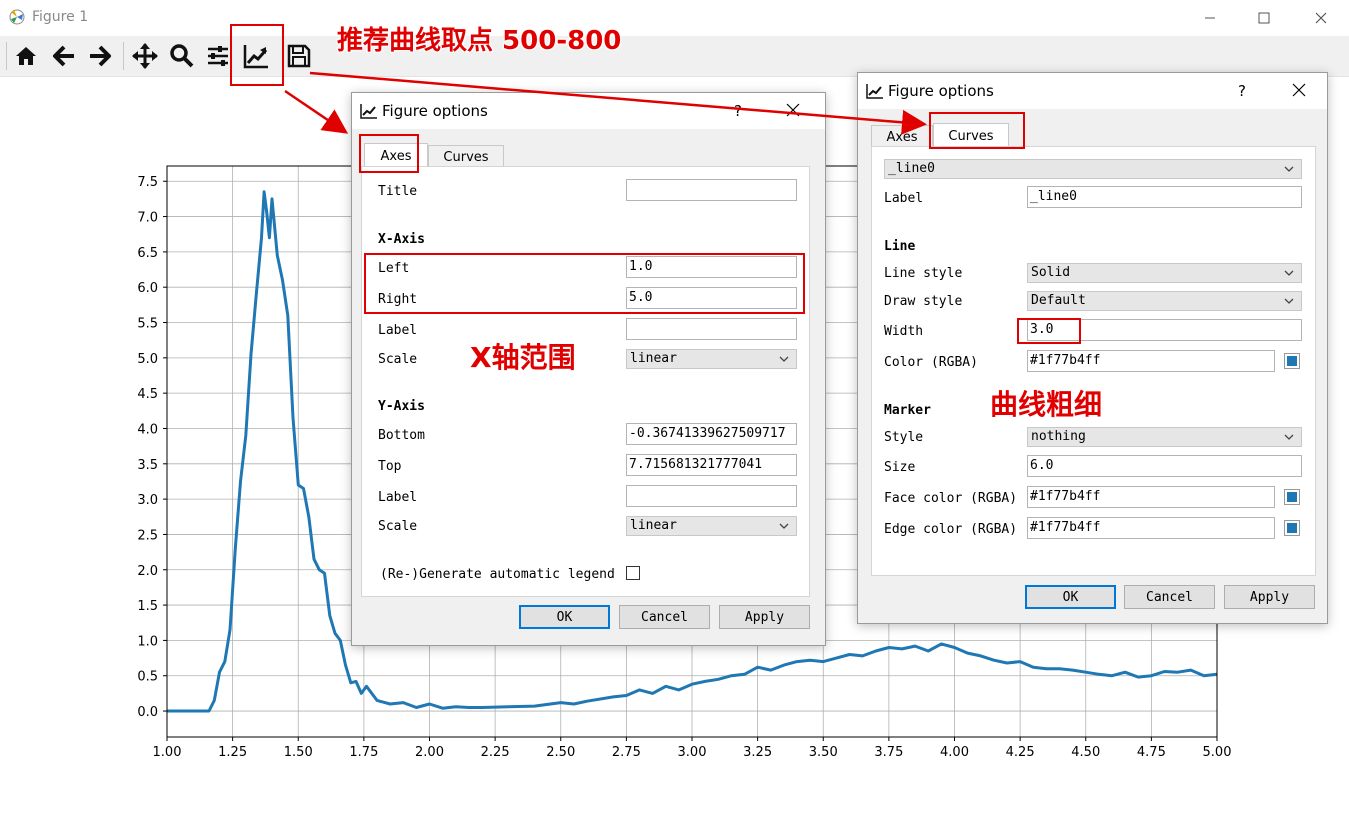 This screenshot has height=813, width=1349. What do you see at coordinates (466, 156) in the screenshot?
I see `tab-curves: Curves` at bounding box center [466, 156].